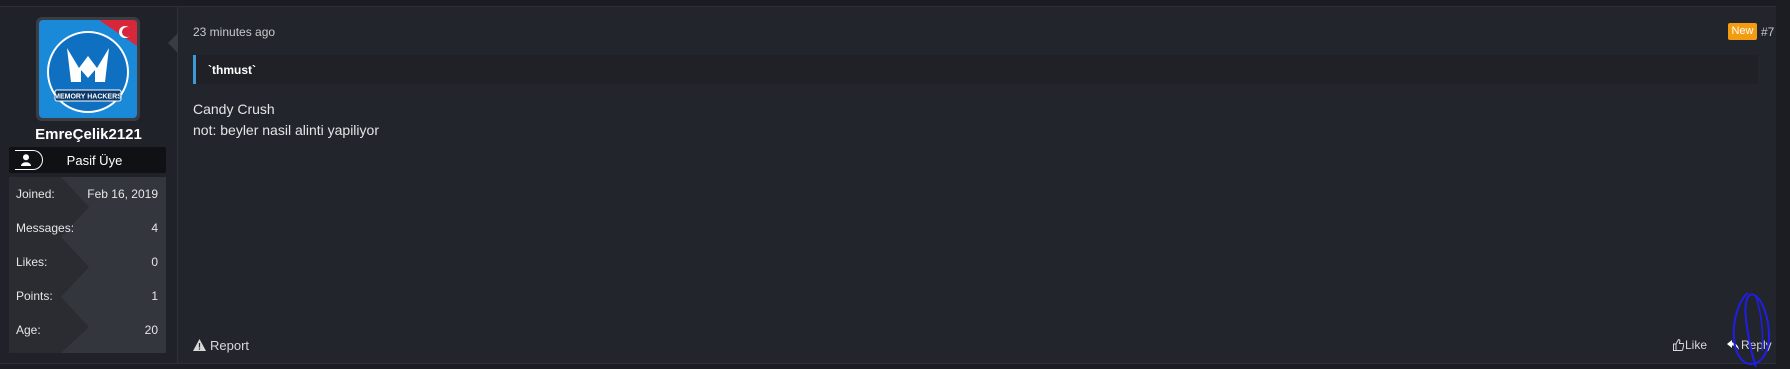 The width and height of the screenshot is (1790, 369). I want to click on stat-row-likes: Likes: 0, so click(87, 262).